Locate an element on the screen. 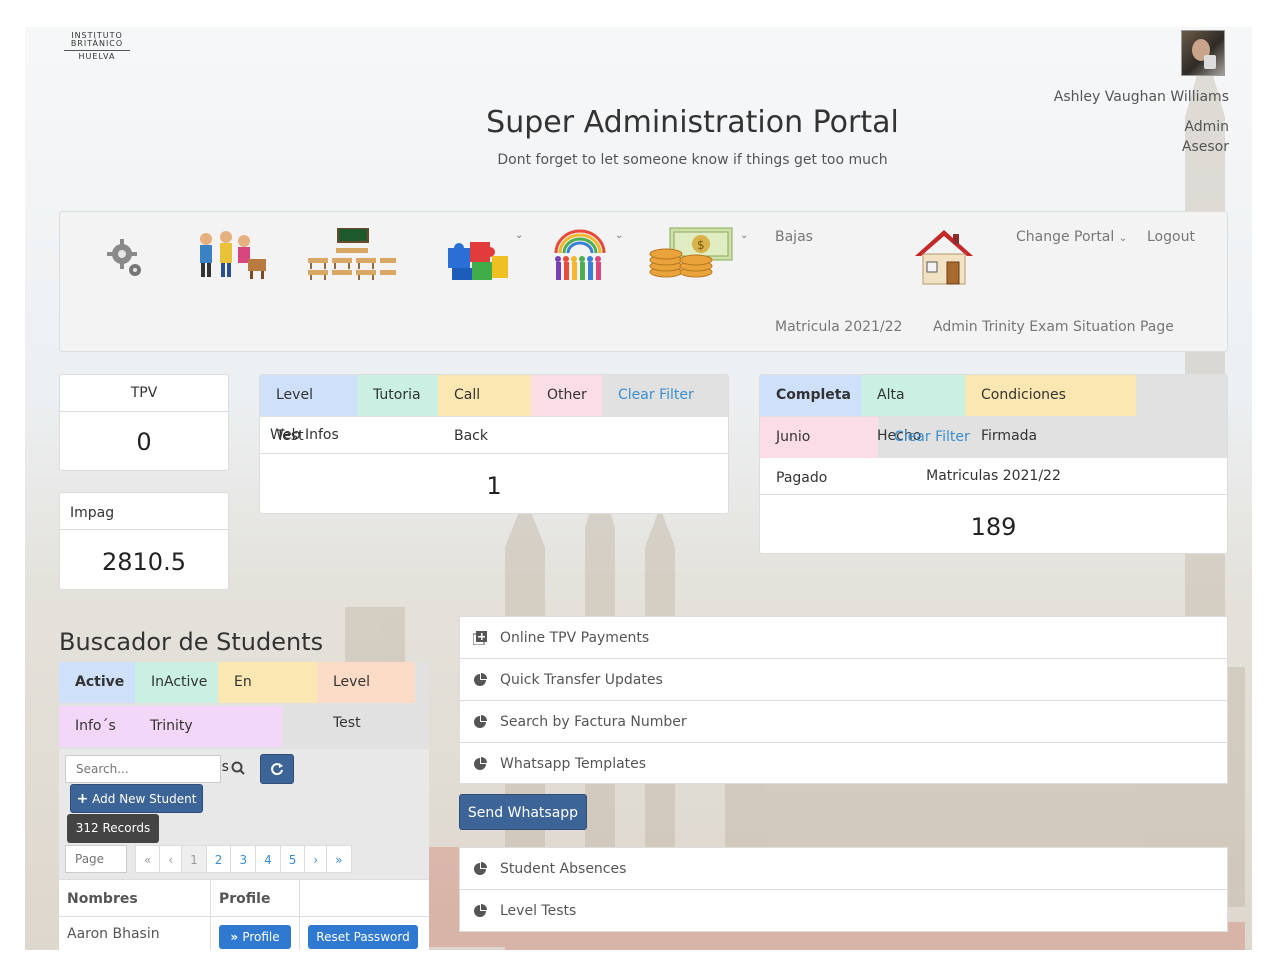 This screenshot has height=977, width=1277. profile-cell: » Profile is located at coordinates (255, 933).